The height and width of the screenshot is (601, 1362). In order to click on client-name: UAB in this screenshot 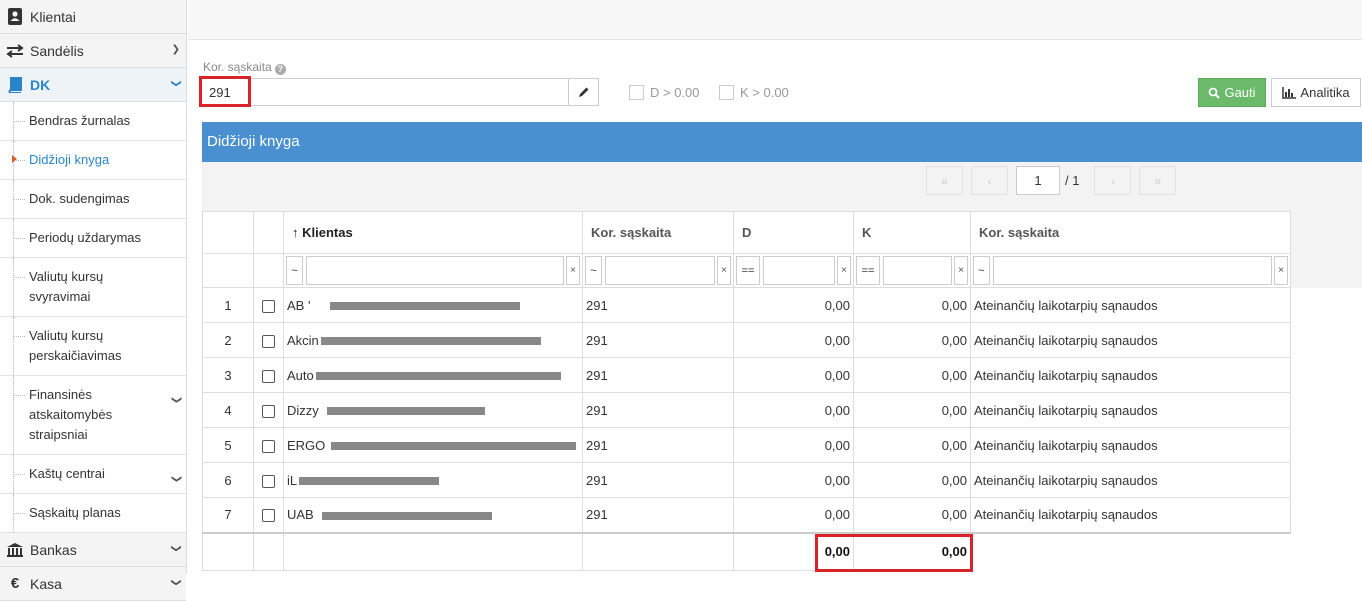, I will do `click(300, 515)`.